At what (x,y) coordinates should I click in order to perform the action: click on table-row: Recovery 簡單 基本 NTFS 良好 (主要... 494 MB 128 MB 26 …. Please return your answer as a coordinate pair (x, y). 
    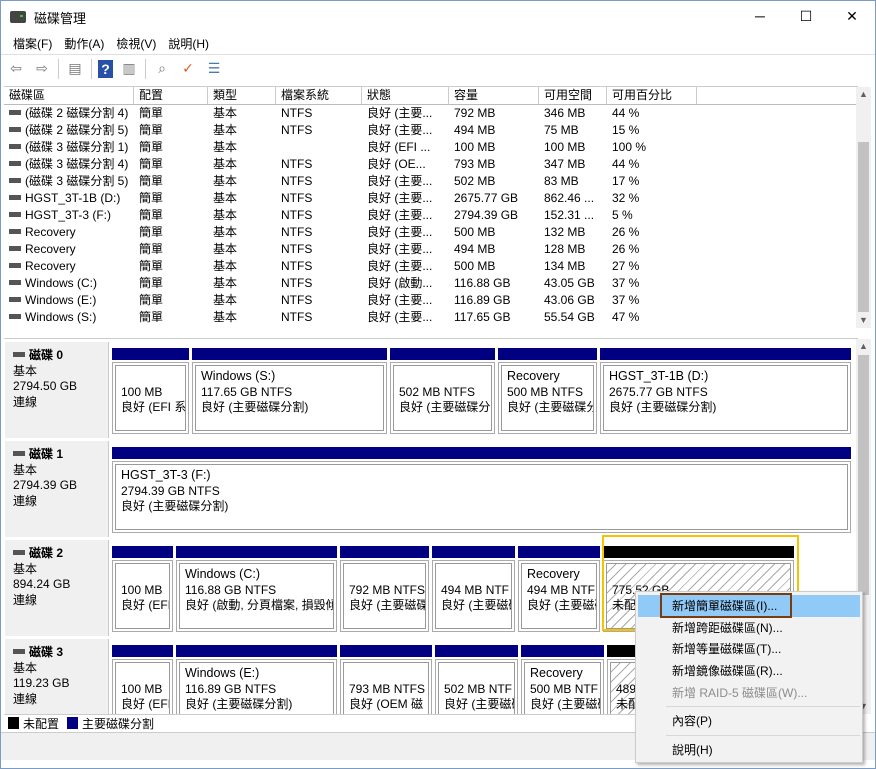
    Looking at the image, I should click on (431, 249).